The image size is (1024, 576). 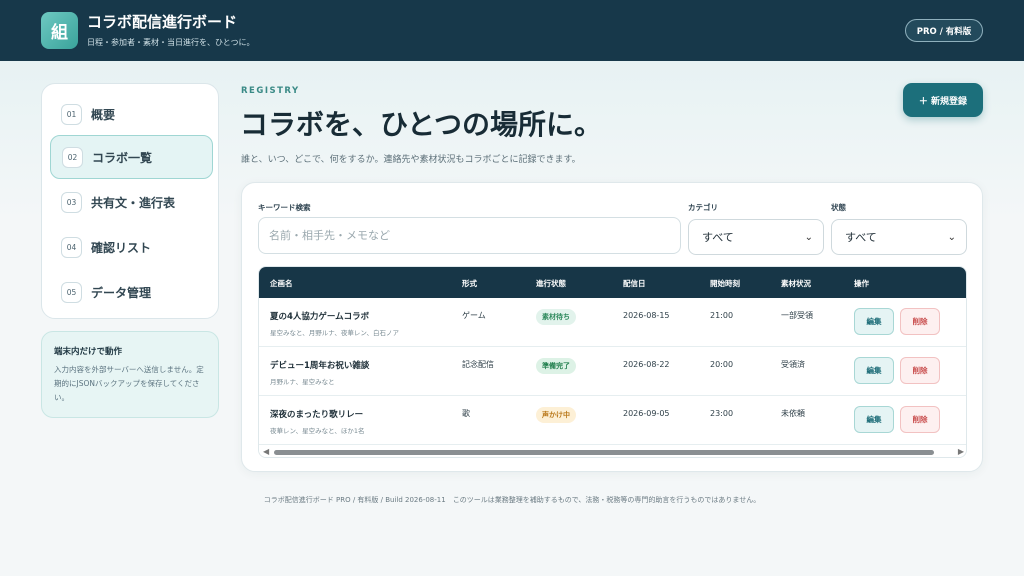 I want to click on status-badge: 準備完了, so click(x=556, y=366).